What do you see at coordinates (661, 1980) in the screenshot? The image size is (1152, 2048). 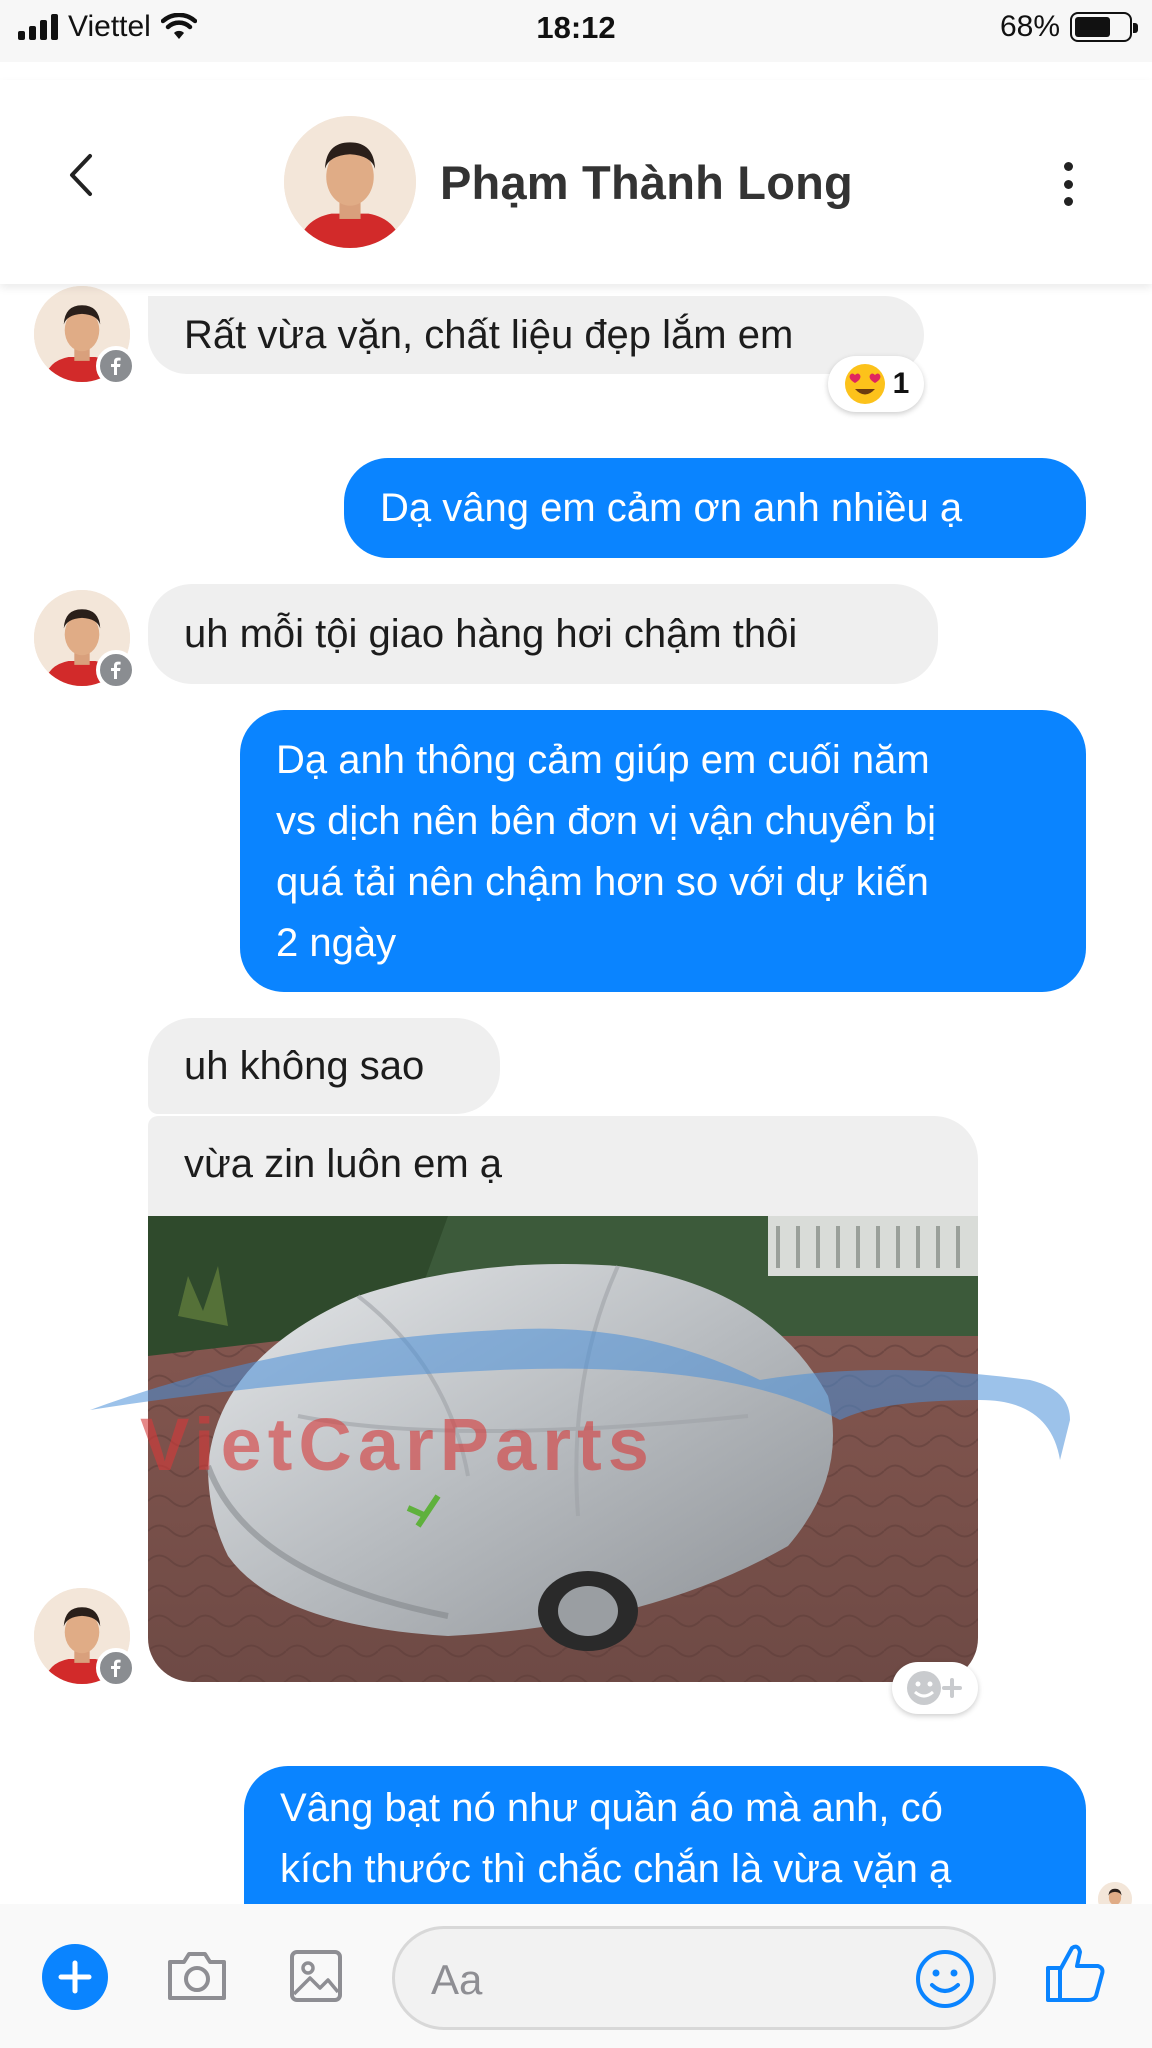 I see `message-input` at bounding box center [661, 1980].